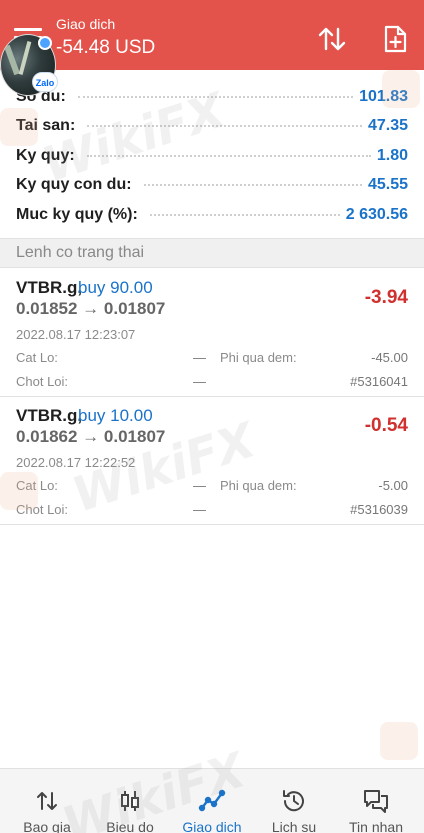 The width and height of the screenshot is (424, 833). I want to click on summary-value: 1.80, so click(392, 155).